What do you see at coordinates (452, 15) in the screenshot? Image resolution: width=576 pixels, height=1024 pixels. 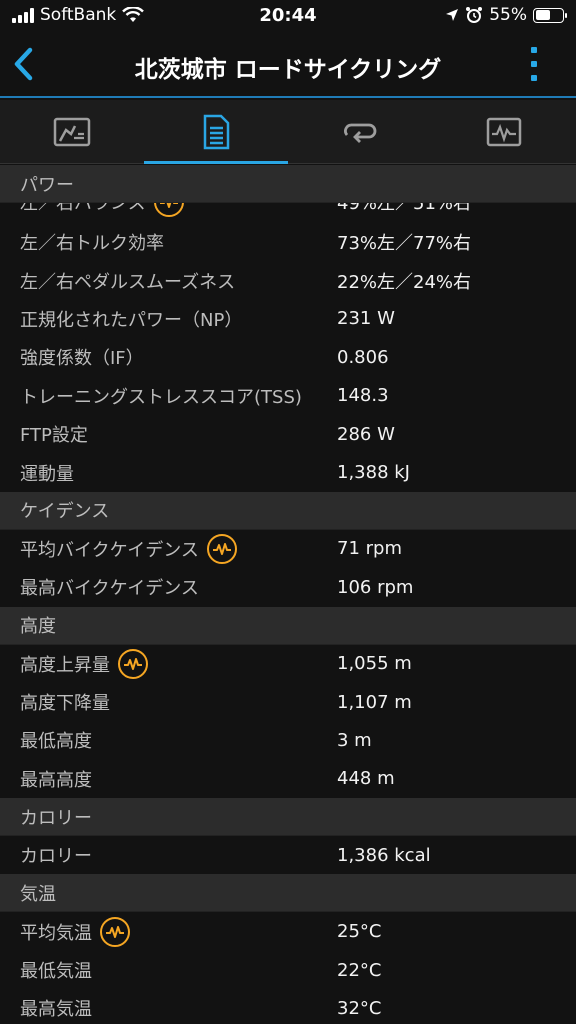 I see `location-icon` at bounding box center [452, 15].